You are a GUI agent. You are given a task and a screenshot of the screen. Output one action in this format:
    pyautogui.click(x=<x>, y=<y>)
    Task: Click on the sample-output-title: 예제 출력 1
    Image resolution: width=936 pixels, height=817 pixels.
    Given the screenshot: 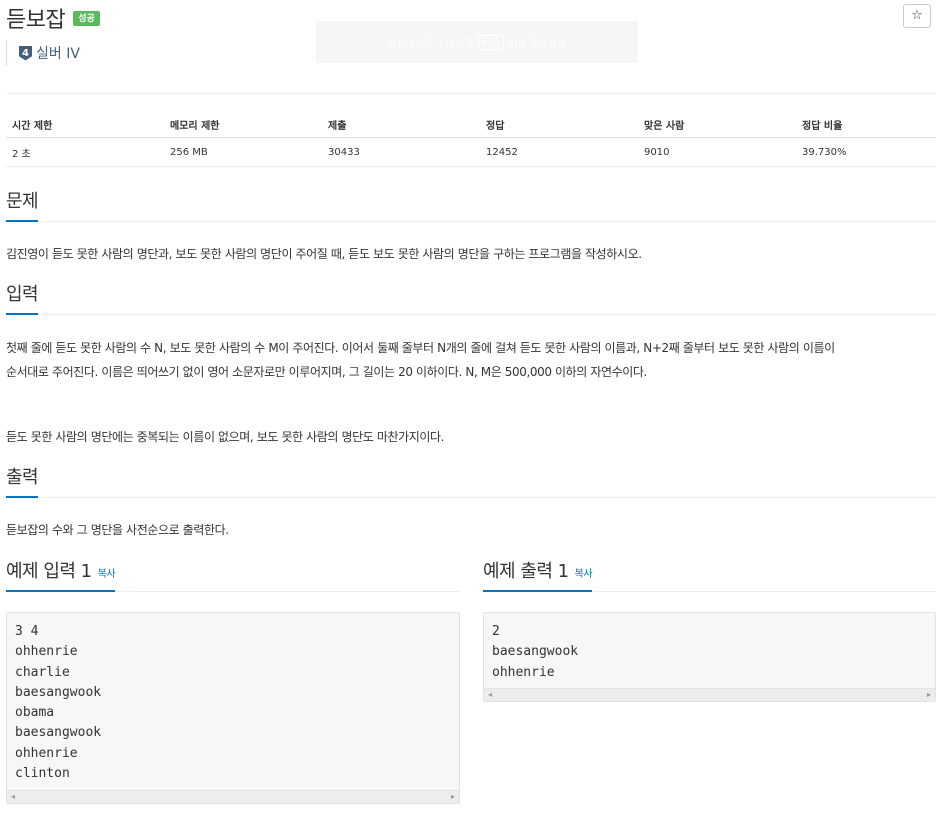 What is the action you would take?
    pyautogui.click(x=526, y=571)
    